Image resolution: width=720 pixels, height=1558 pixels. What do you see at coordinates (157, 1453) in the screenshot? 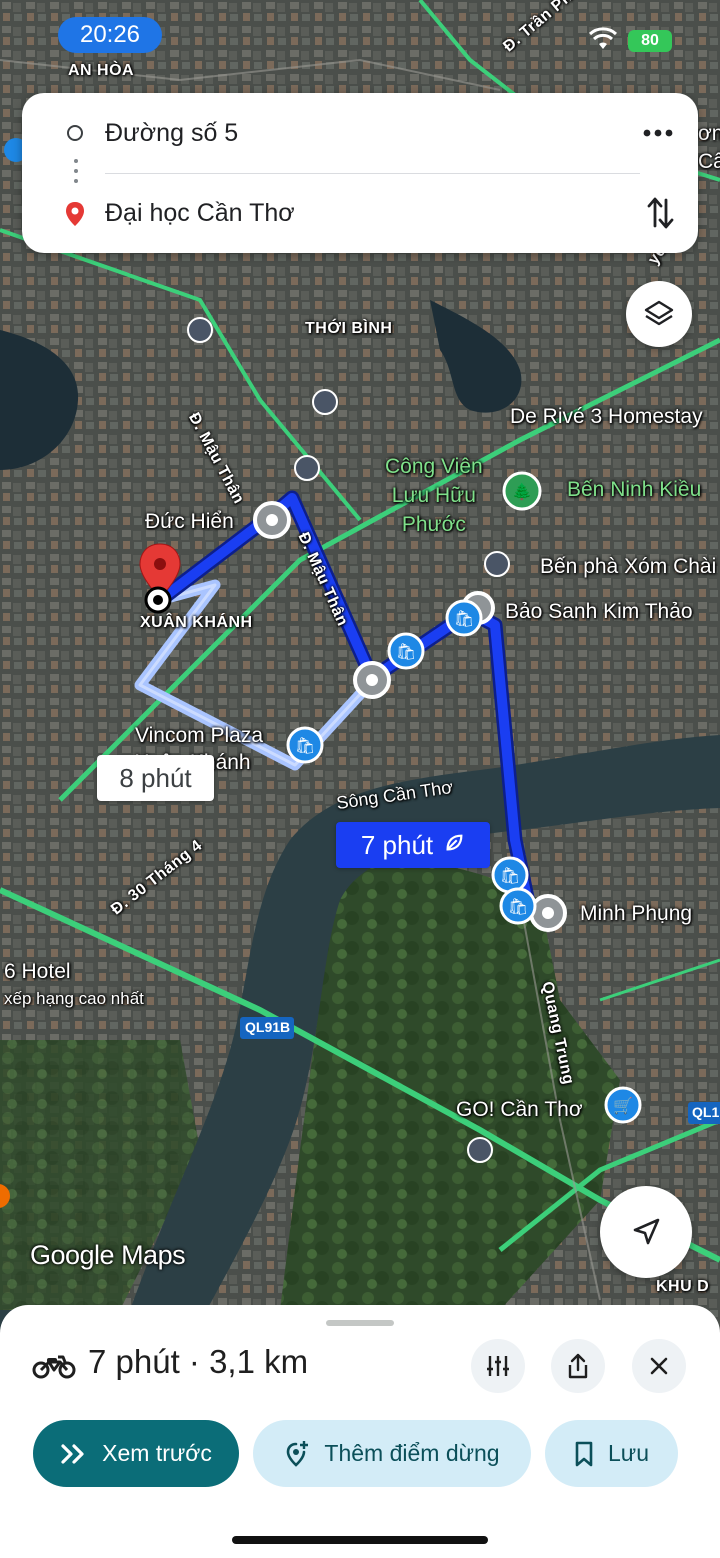
I see `preview-label: Xem trước` at bounding box center [157, 1453].